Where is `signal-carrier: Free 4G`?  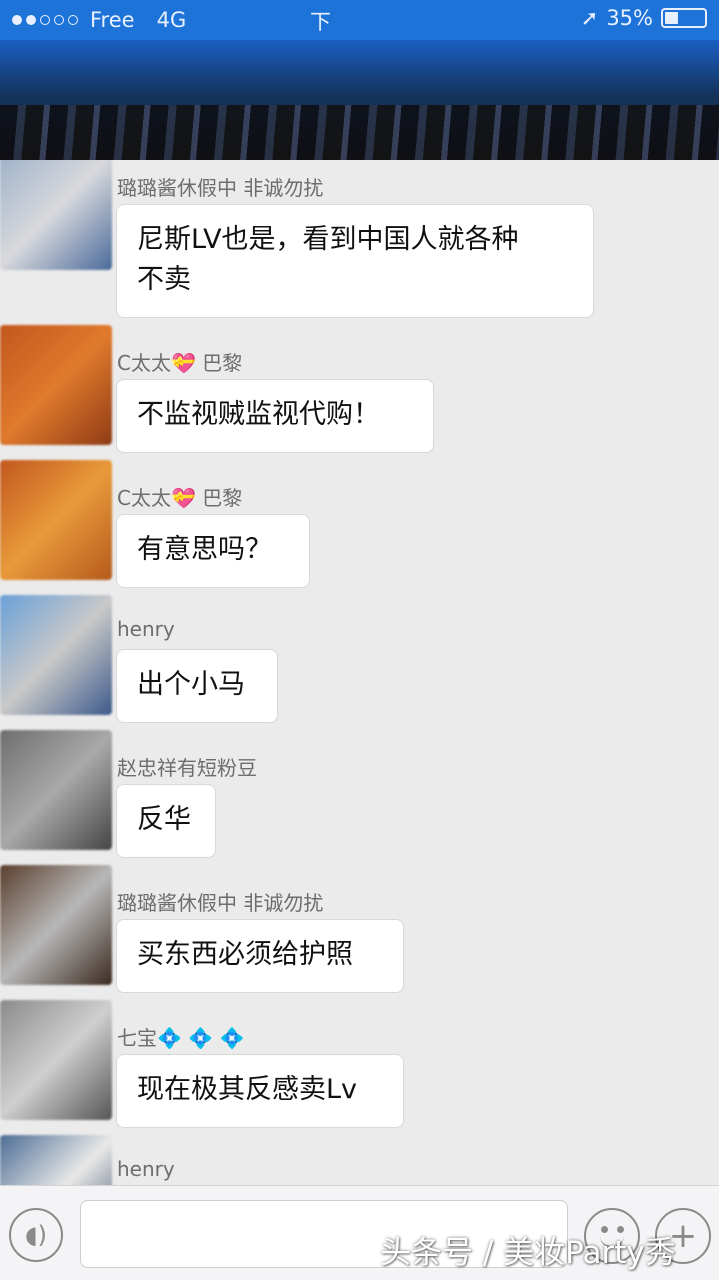
signal-carrier: Free 4G is located at coordinates (99, 20).